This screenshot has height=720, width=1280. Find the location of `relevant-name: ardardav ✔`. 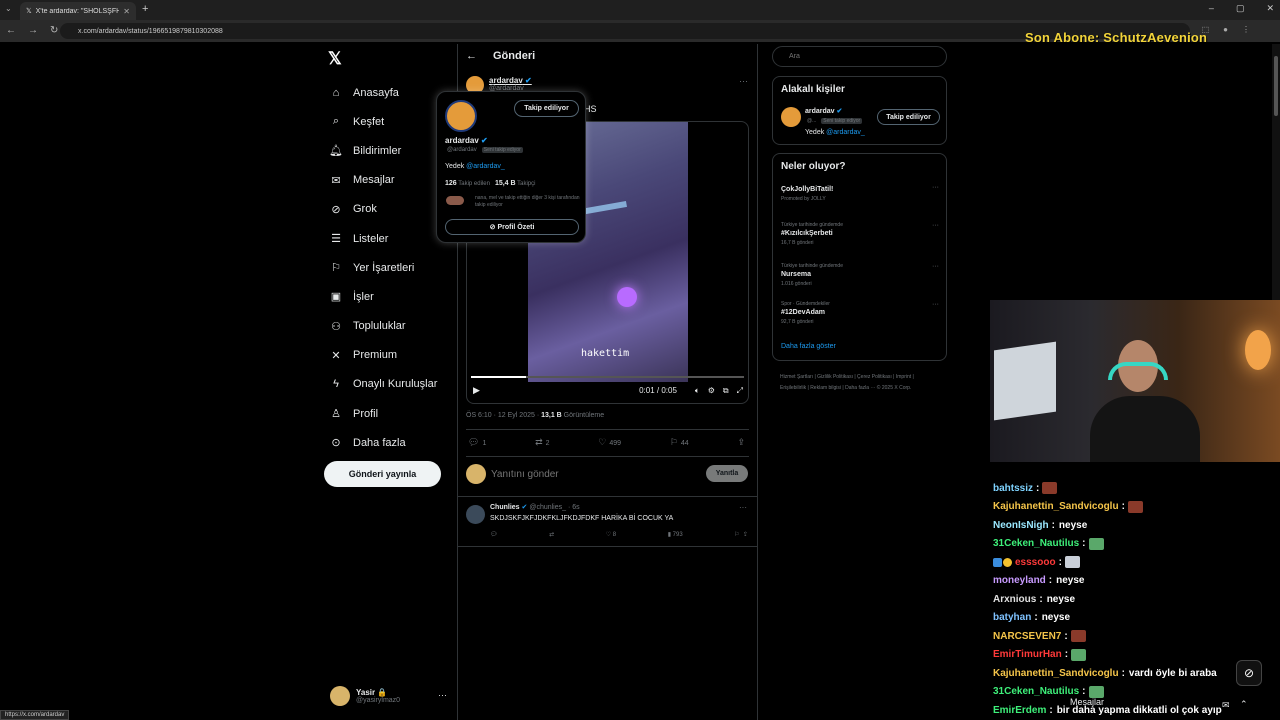

relevant-name: ardardav ✔ is located at coordinates (823, 111).